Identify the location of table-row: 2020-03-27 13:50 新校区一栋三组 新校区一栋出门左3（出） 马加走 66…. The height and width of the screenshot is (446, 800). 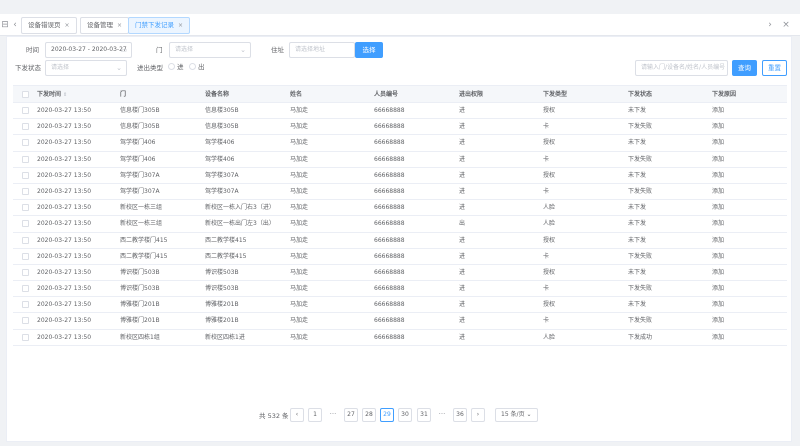
(400, 224).